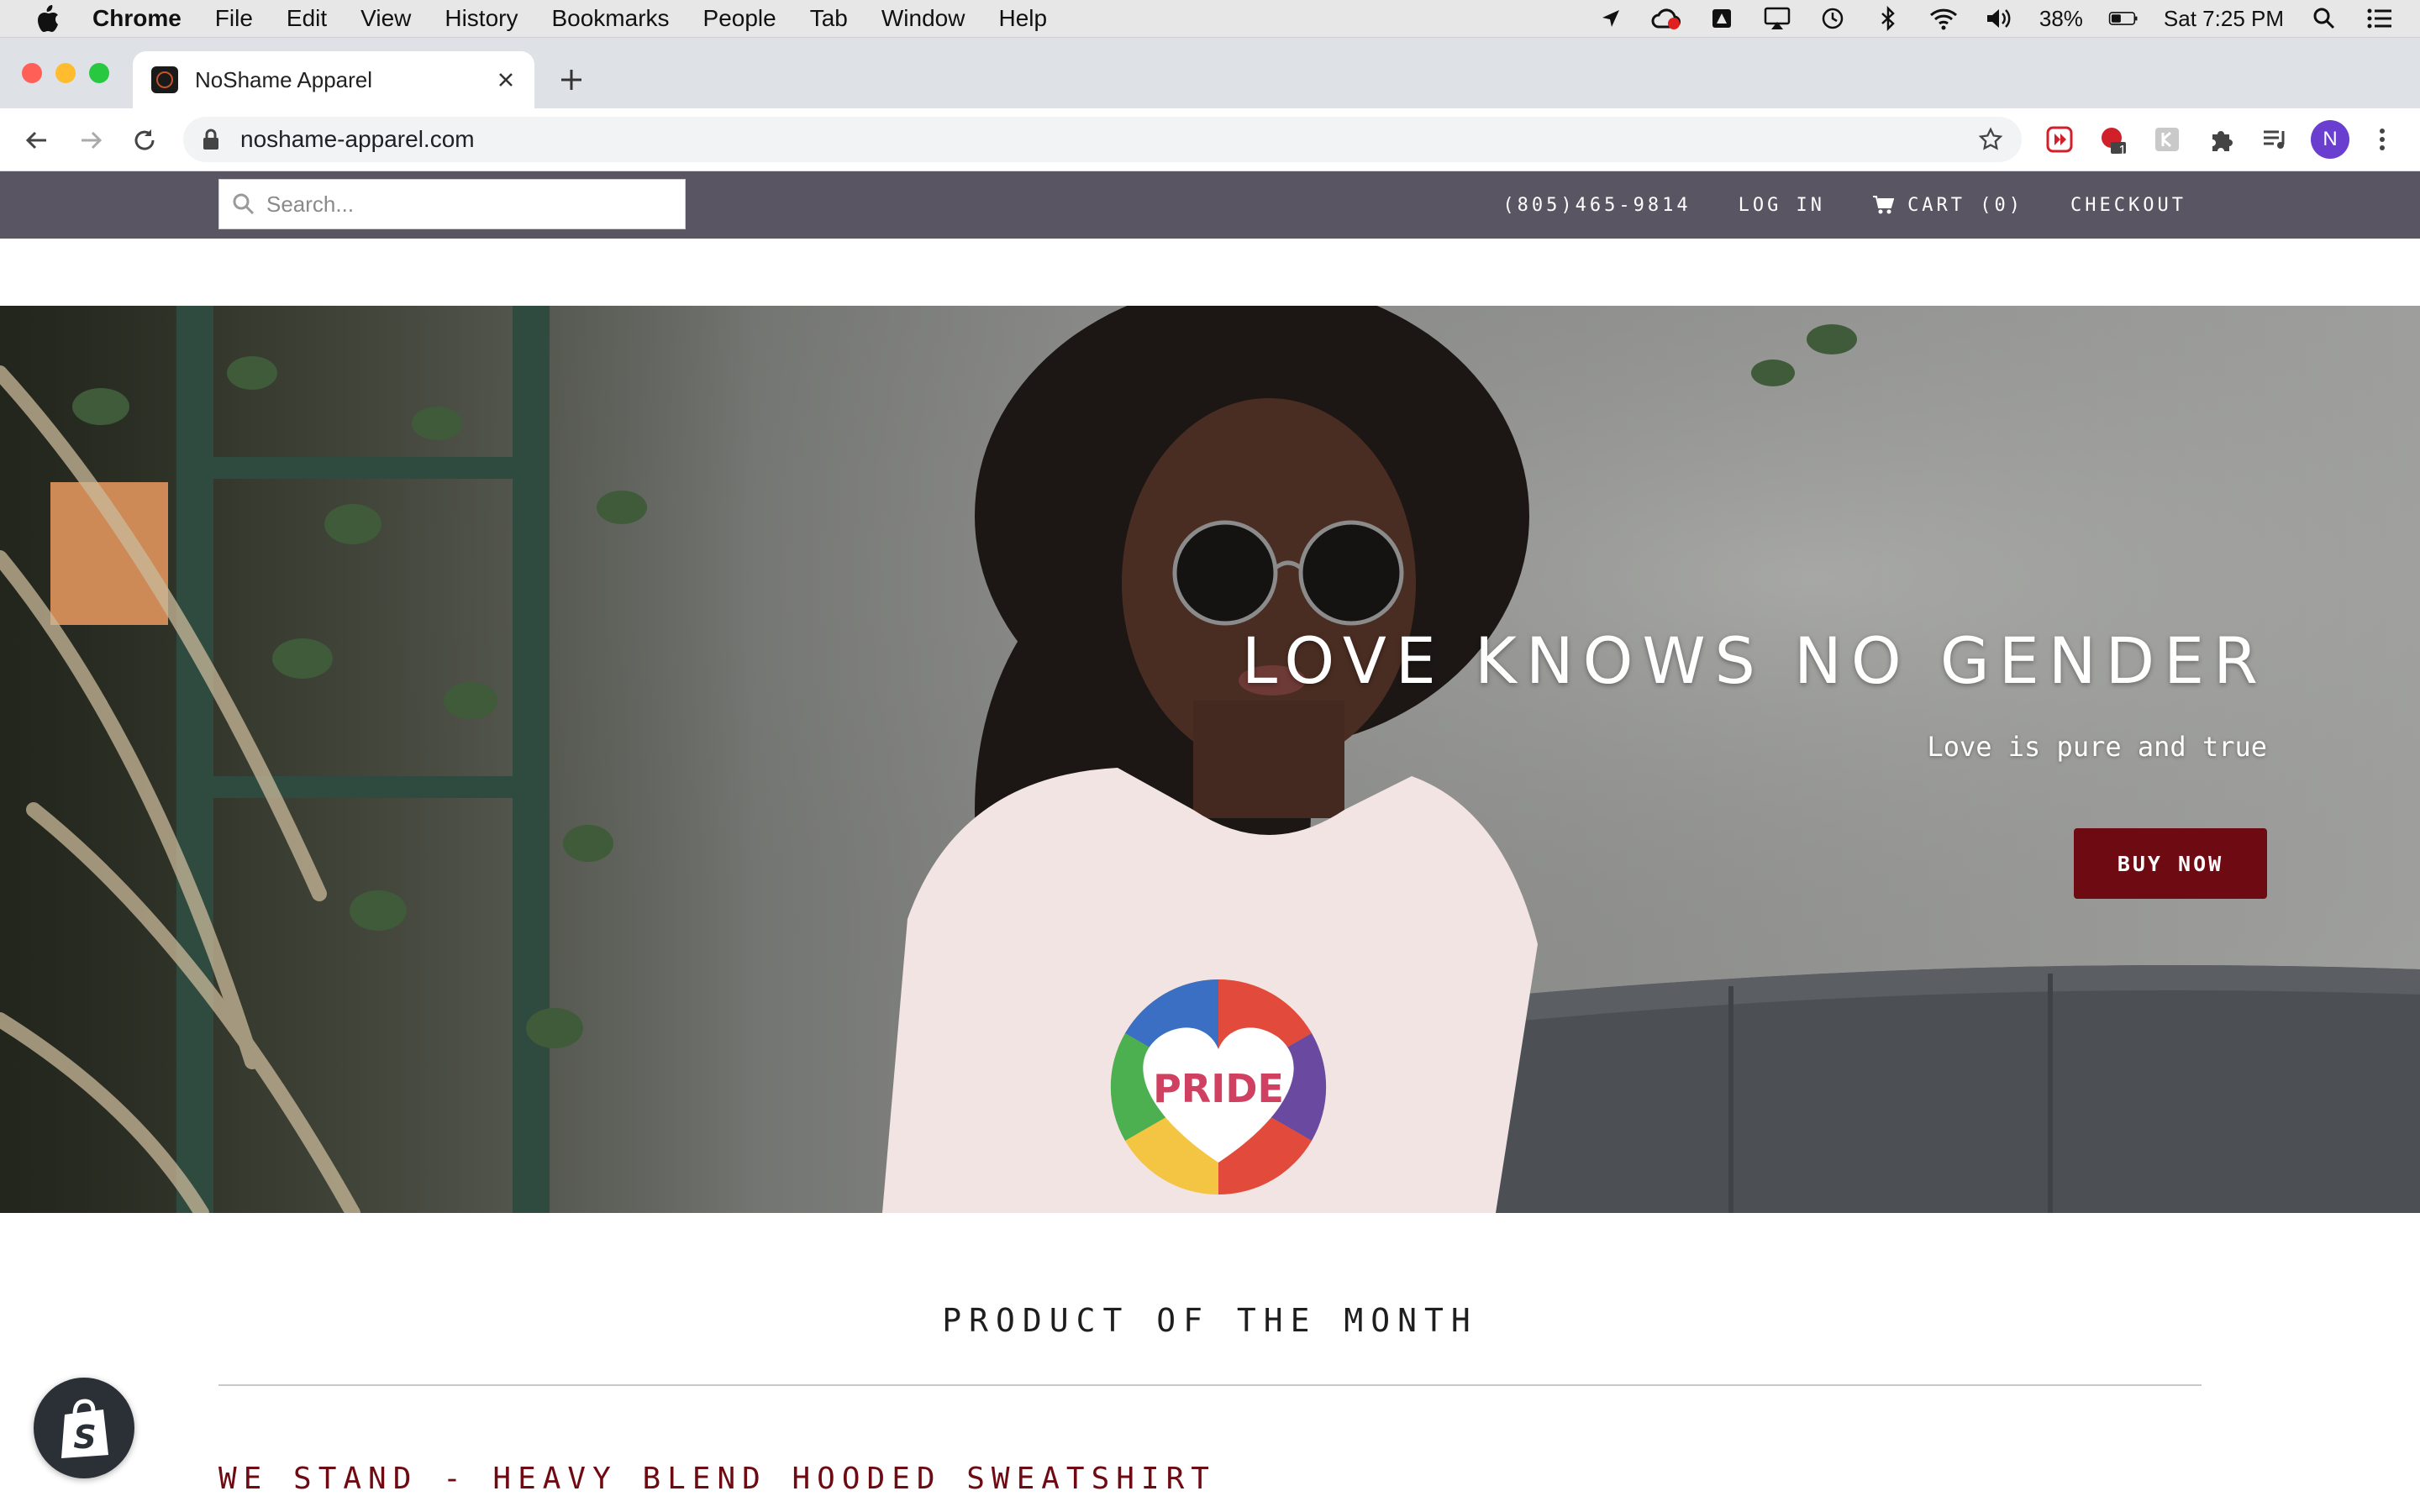  I want to click on forward-arrow-icon, so click(91, 140).